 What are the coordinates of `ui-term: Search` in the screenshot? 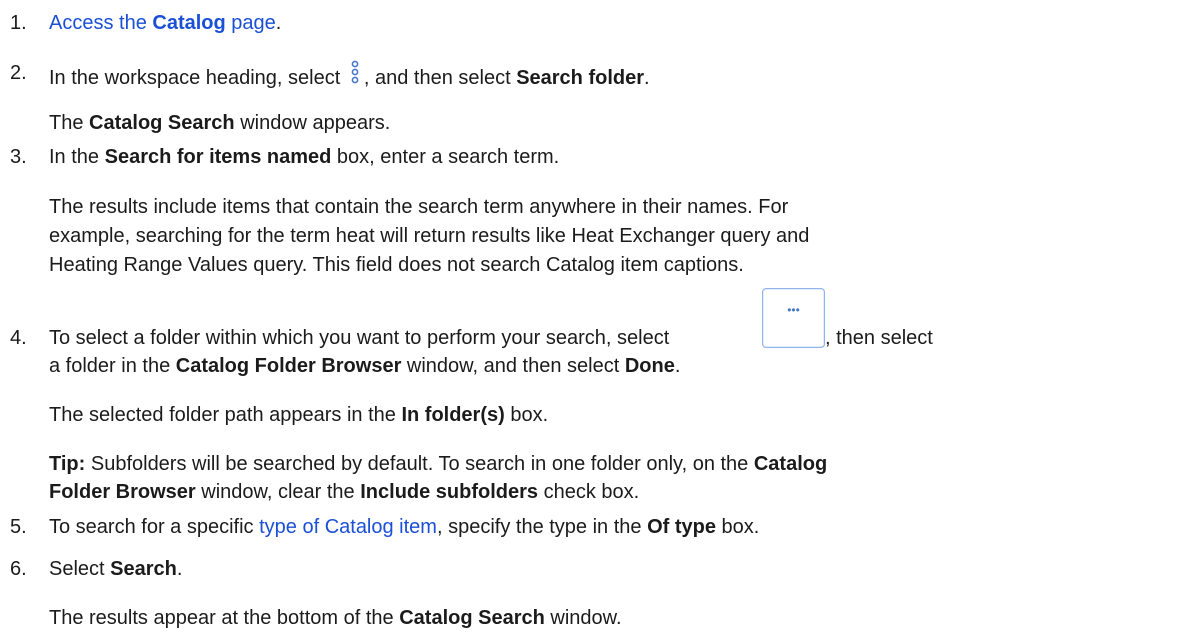 It's located at (143, 569).